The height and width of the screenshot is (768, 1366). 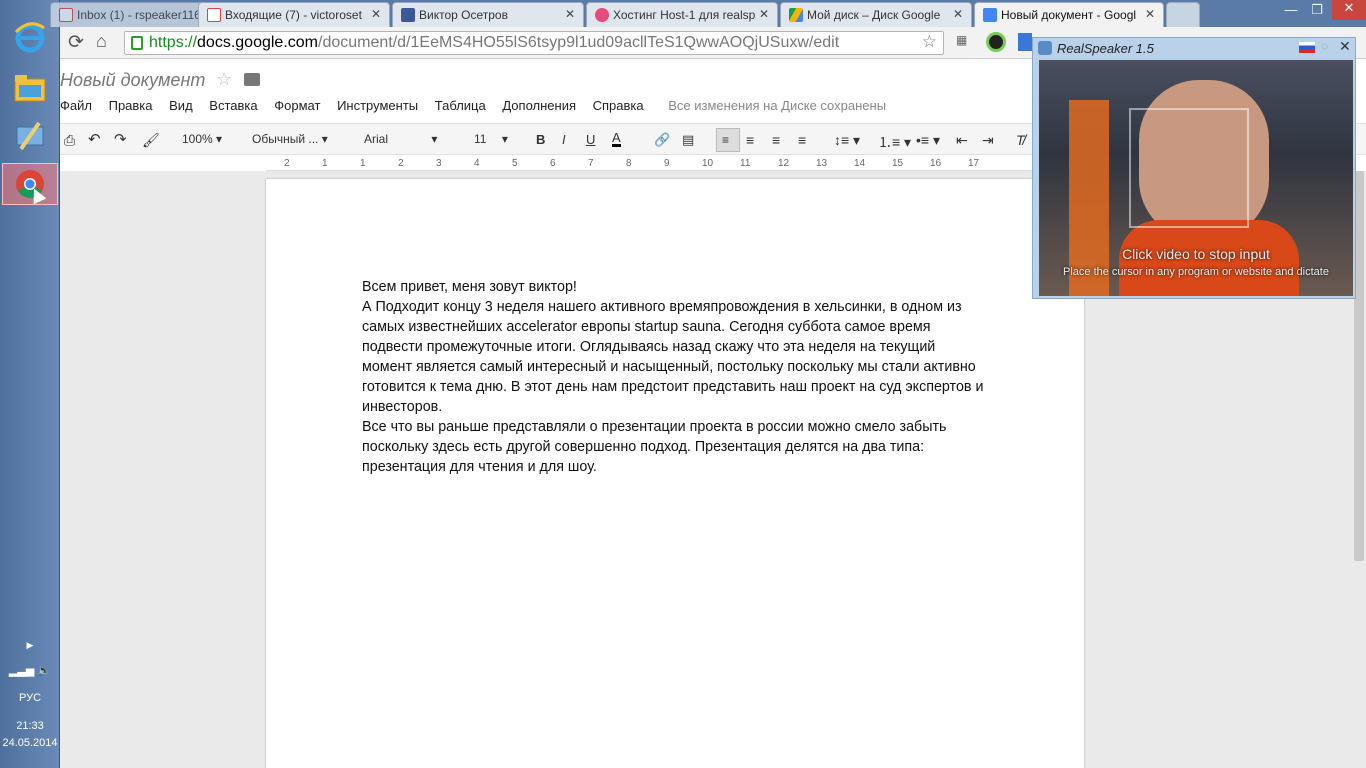 What do you see at coordinates (69, 140) in the screenshot?
I see `print-icon: ⎙` at bounding box center [69, 140].